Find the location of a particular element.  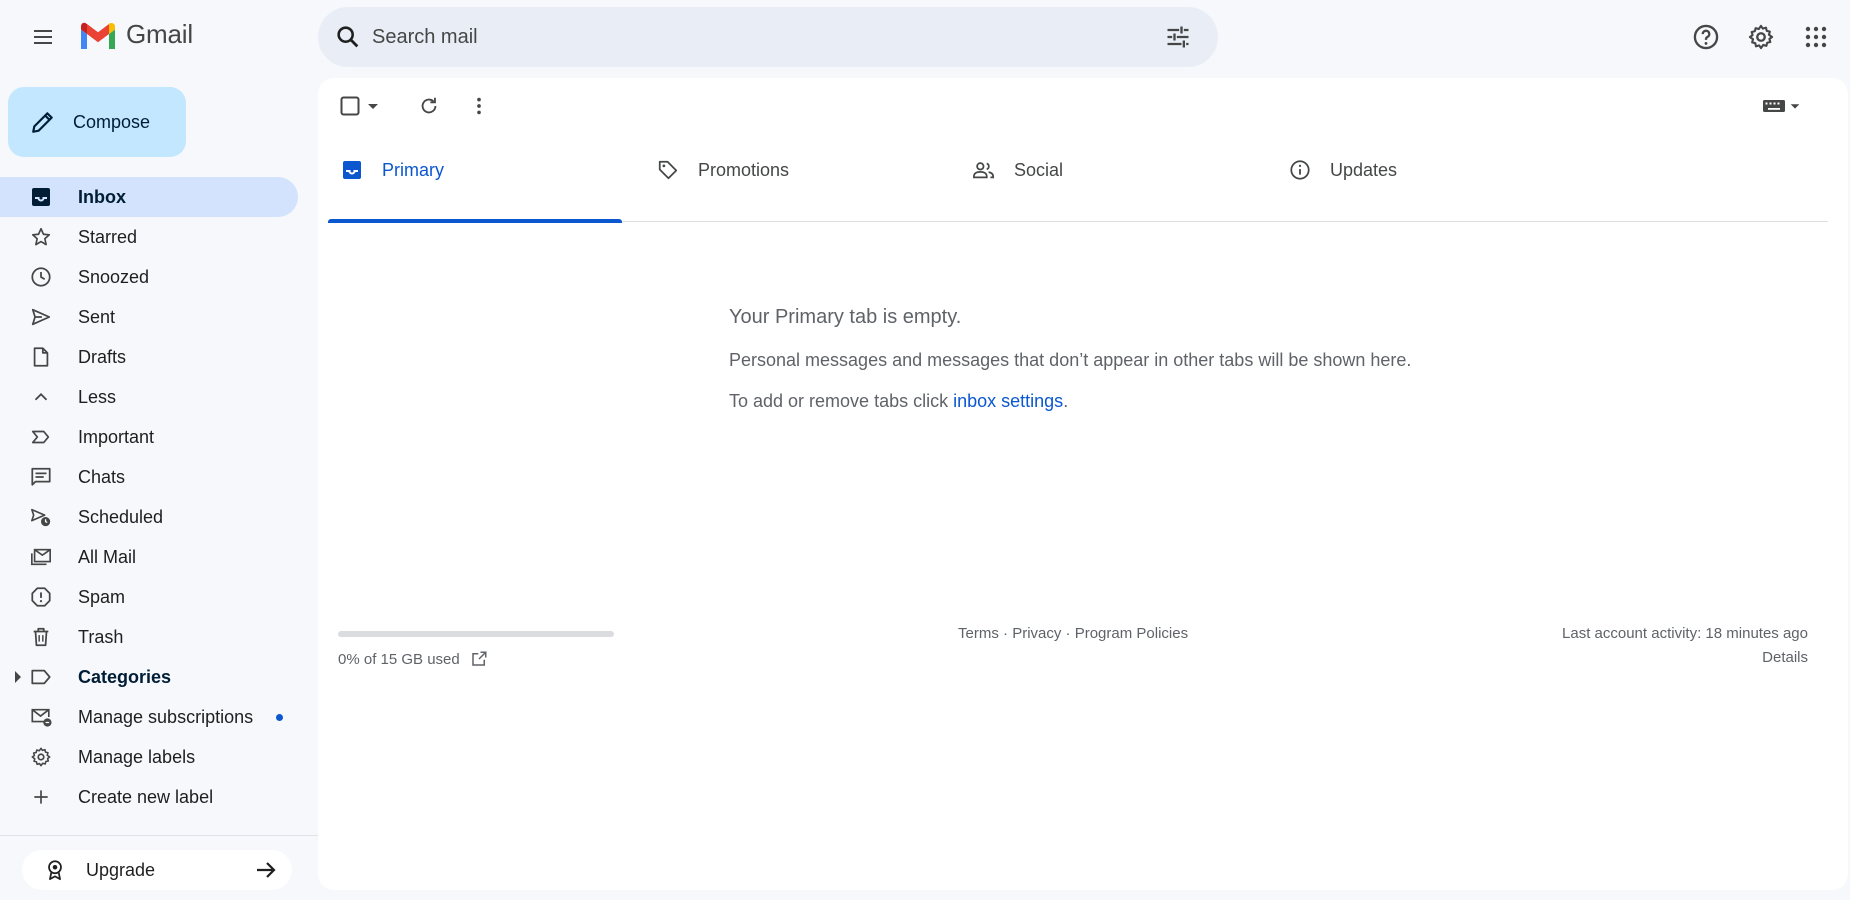

spam-icon is located at coordinates (41, 597).